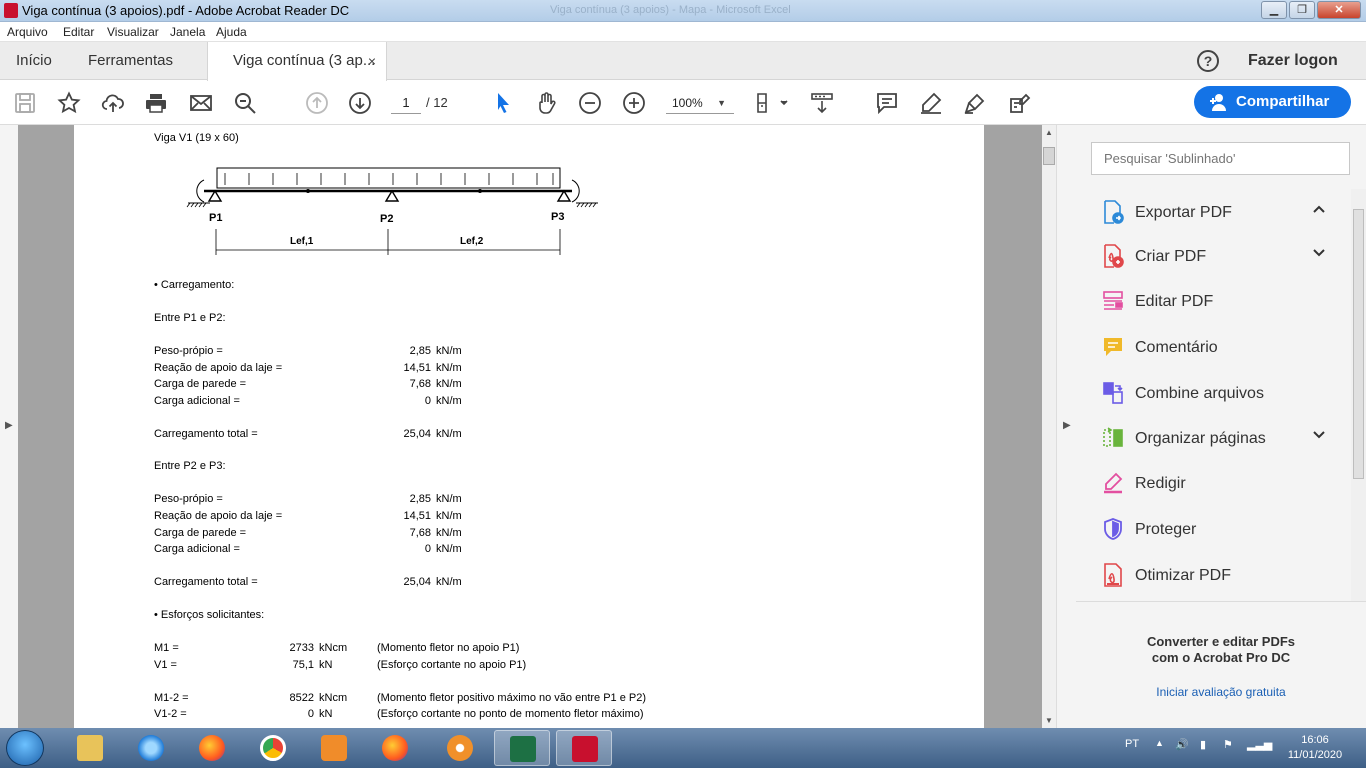 Image resolution: width=1366 pixels, height=768 pixels. Describe the element at coordinates (326, 714) in the screenshot. I see `effort-unit: kN` at that location.